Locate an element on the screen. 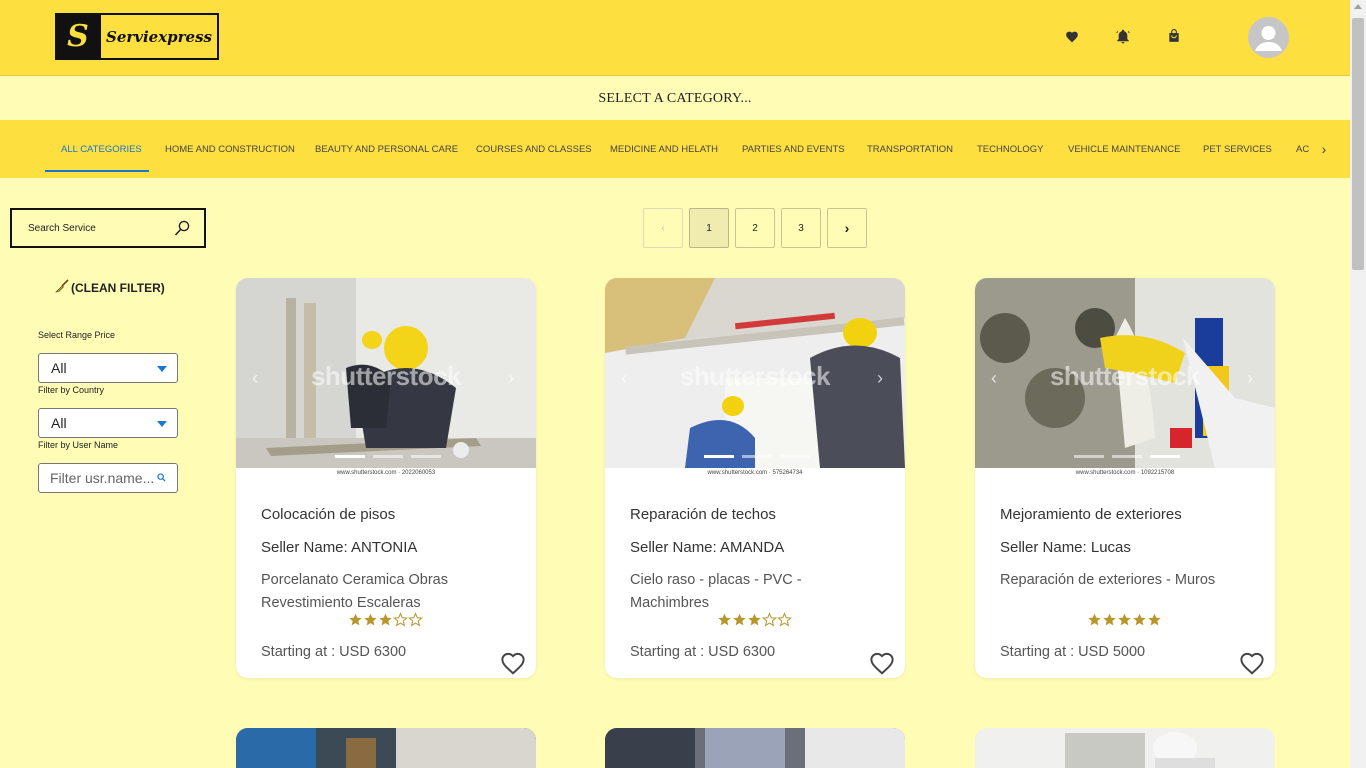 The width and height of the screenshot is (1366, 768). pagination-page-3: 3 is located at coordinates (801, 228).